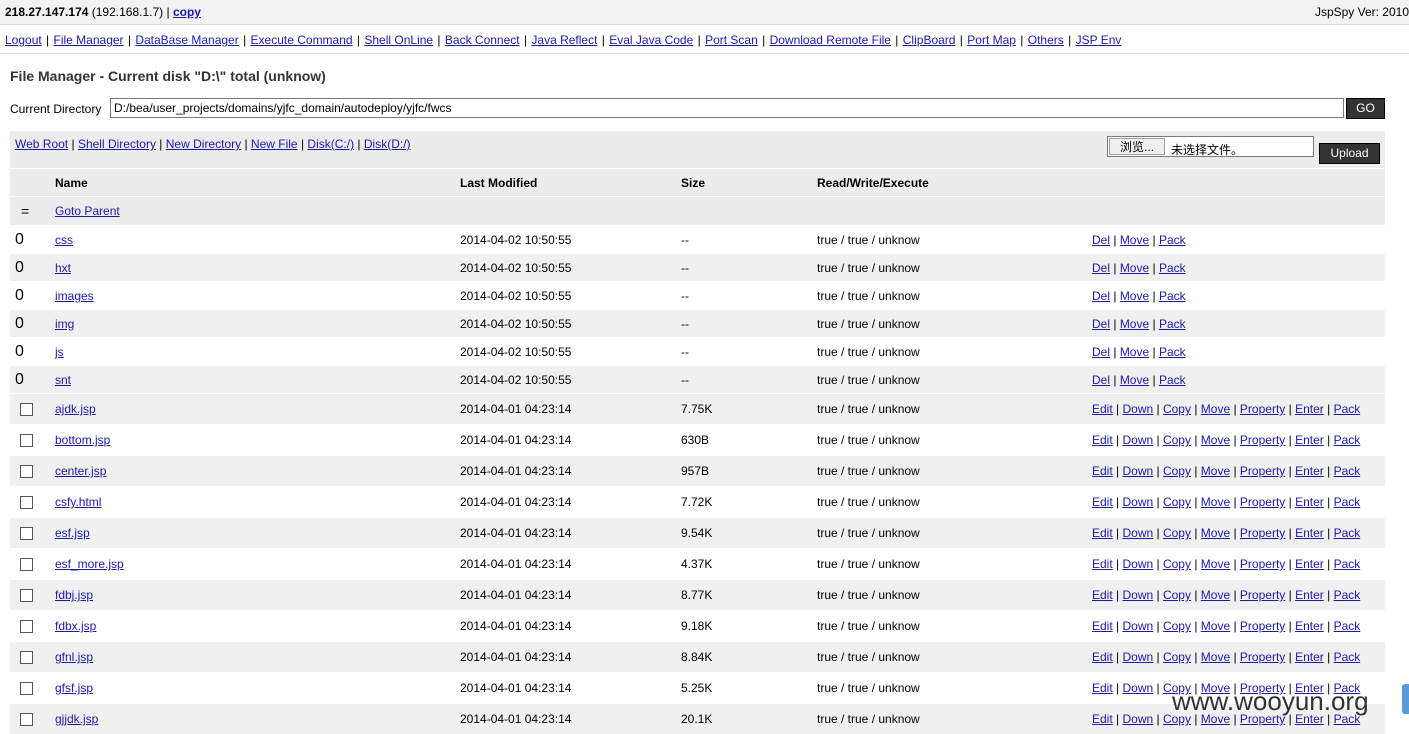 The height and width of the screenshot is (734, 1409). Describe the element at coordinates (59, 352) in the screenshot. I see `dir-name-link: js` at that location.